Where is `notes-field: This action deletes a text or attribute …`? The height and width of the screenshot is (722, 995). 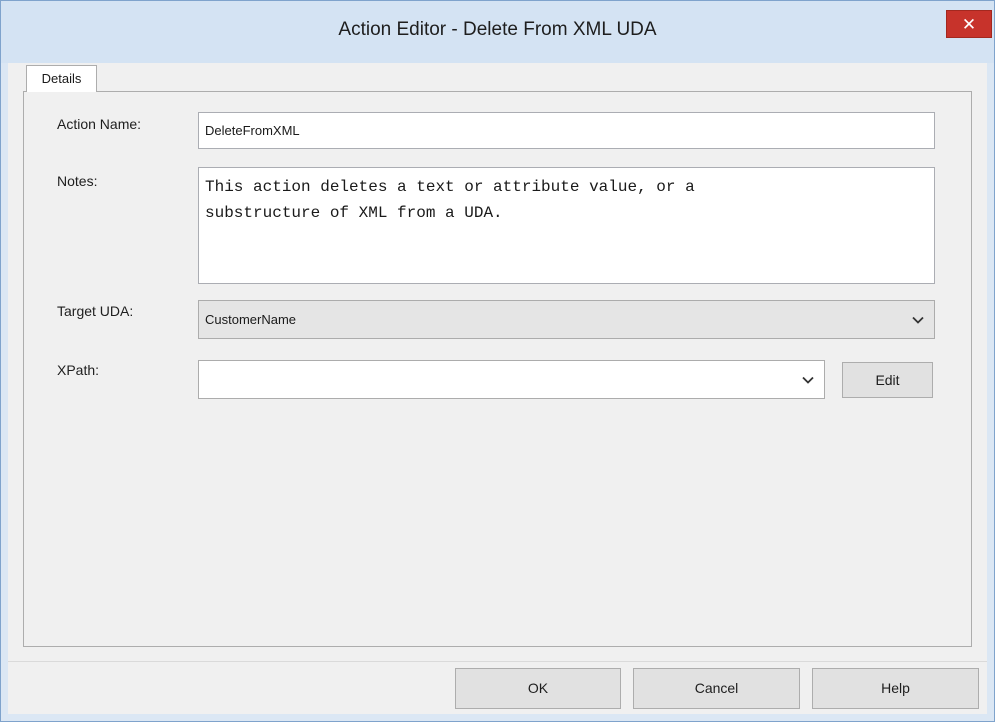 notes-field: This action deletes a text or attribute … is located at coordinates (566, 225).